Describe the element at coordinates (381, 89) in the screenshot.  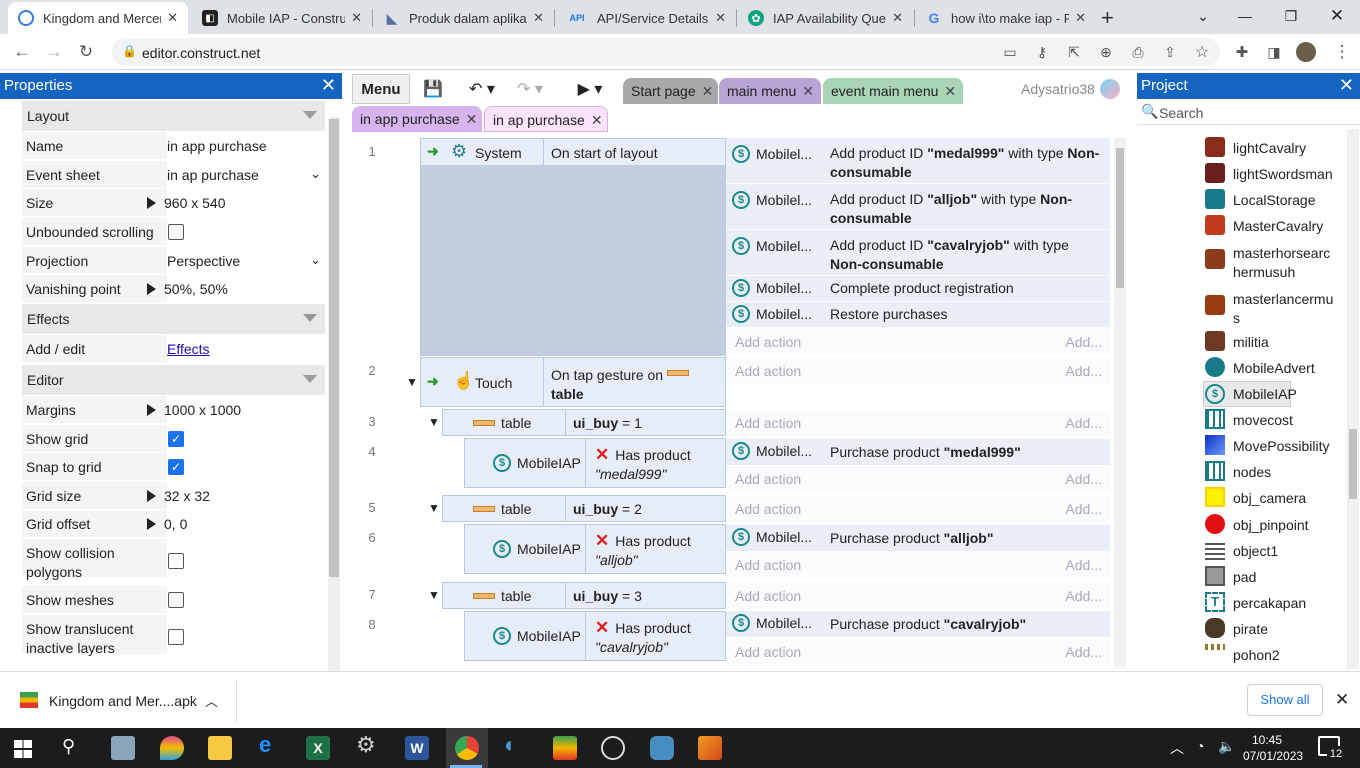
I see `menu-button: Menu` at that location.